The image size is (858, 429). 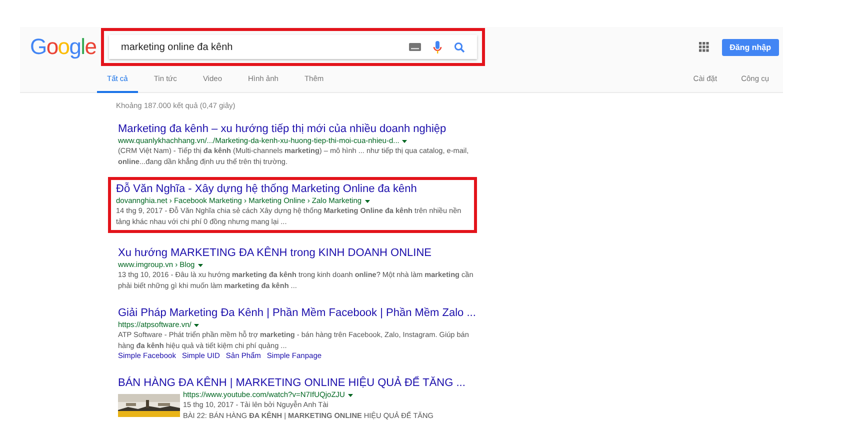 What do you see at coordinates (293, 189) in the screenshot?
I see `result-title: Đỗ Văn Nghĩa - Xây dựng hệ thống Marketing Online đa kênh` at bounding box center [293, 189].